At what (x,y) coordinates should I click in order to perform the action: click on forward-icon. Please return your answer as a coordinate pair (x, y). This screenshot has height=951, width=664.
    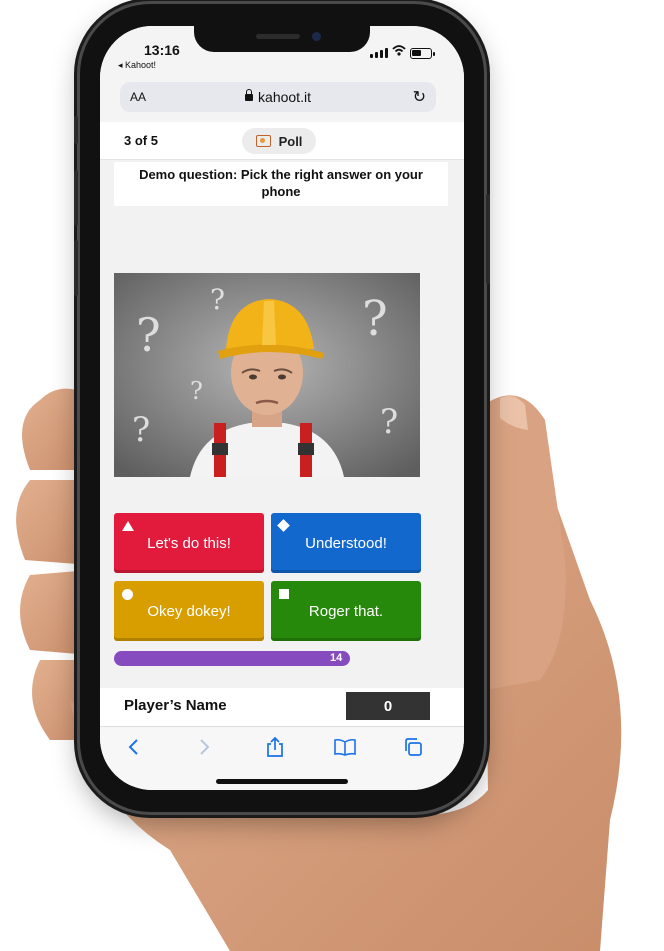
    Looking at the image, I should click on (205, 747).